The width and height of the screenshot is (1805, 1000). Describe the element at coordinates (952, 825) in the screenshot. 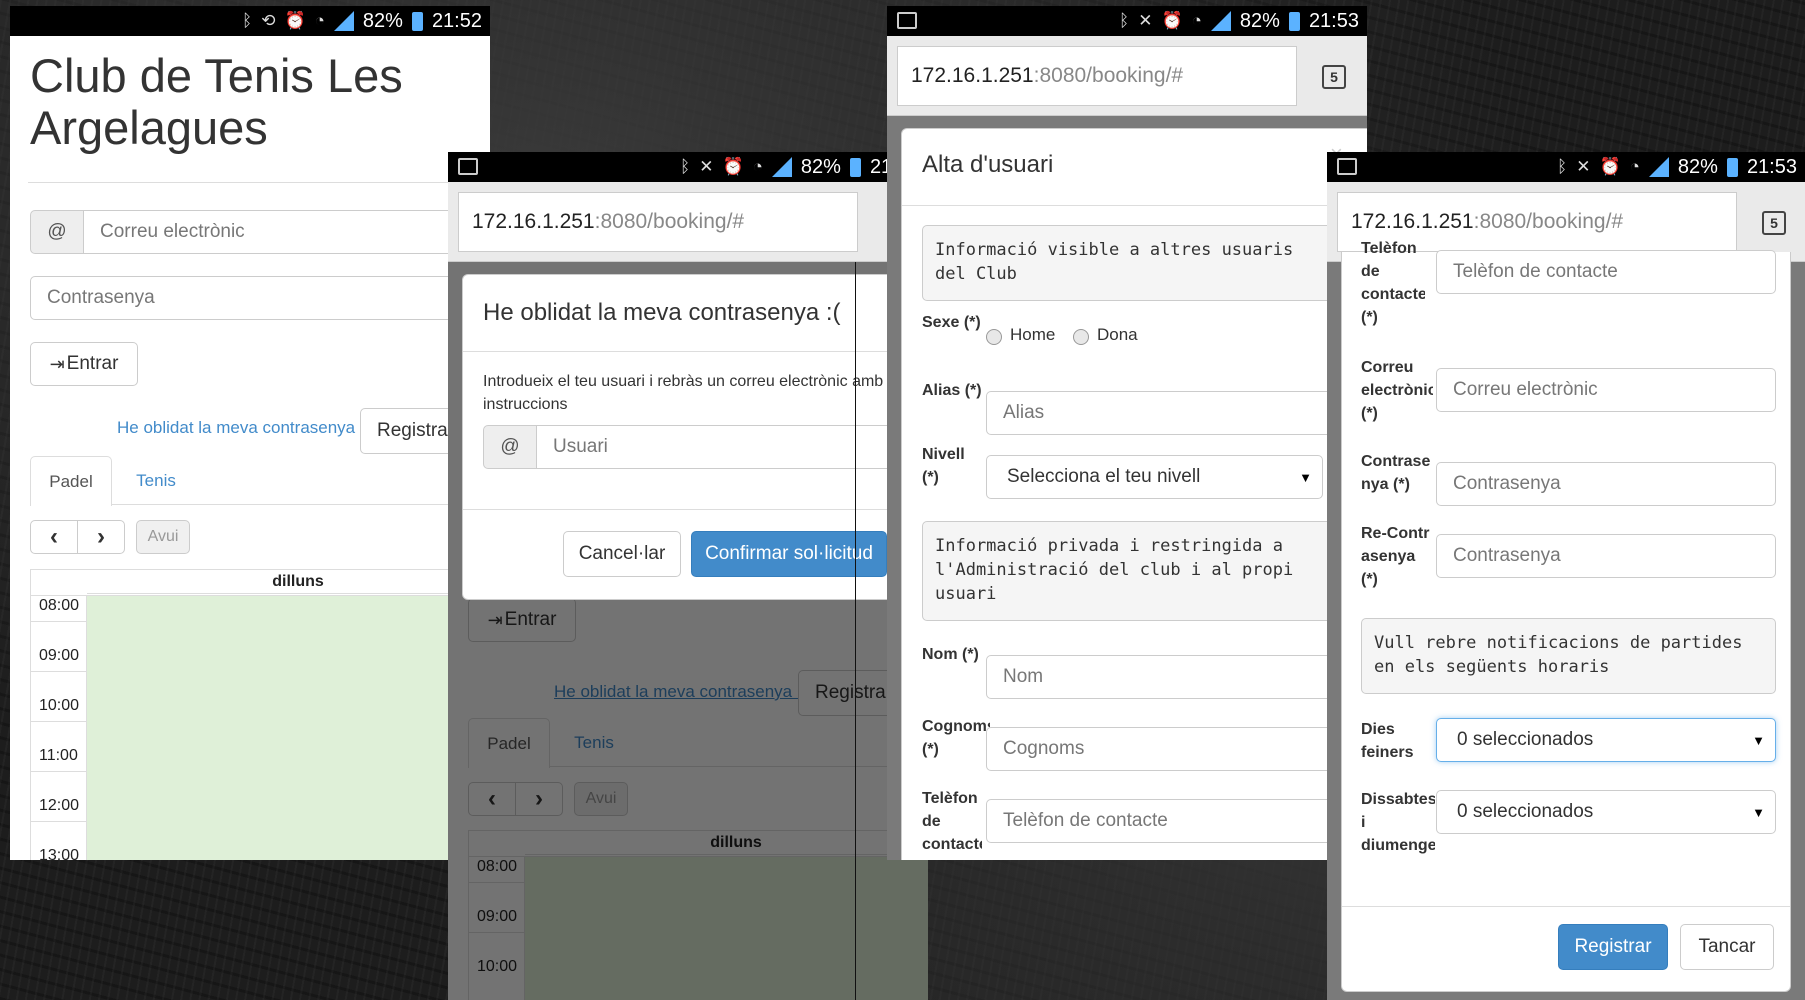

I see `phone-label: Telèfon de contacte (*)` at that location.